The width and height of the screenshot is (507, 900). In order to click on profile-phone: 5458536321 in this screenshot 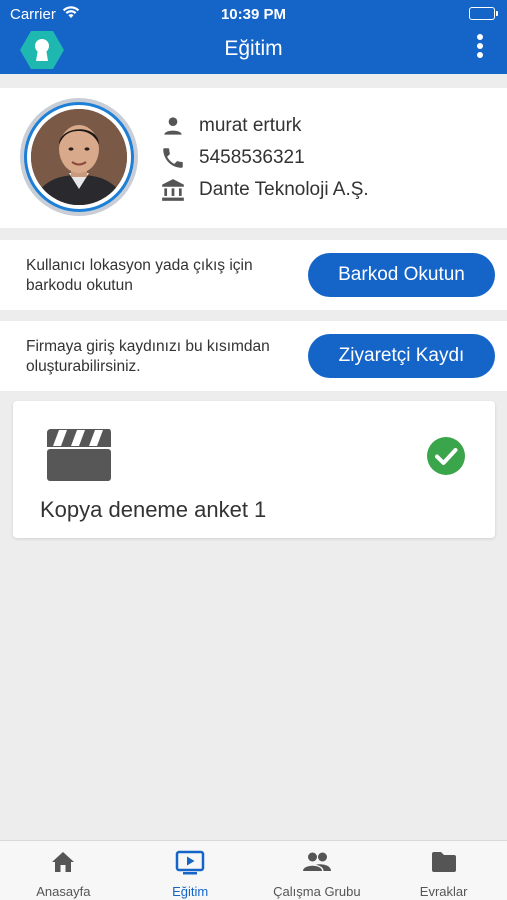, I will do `click(252, 157)`.